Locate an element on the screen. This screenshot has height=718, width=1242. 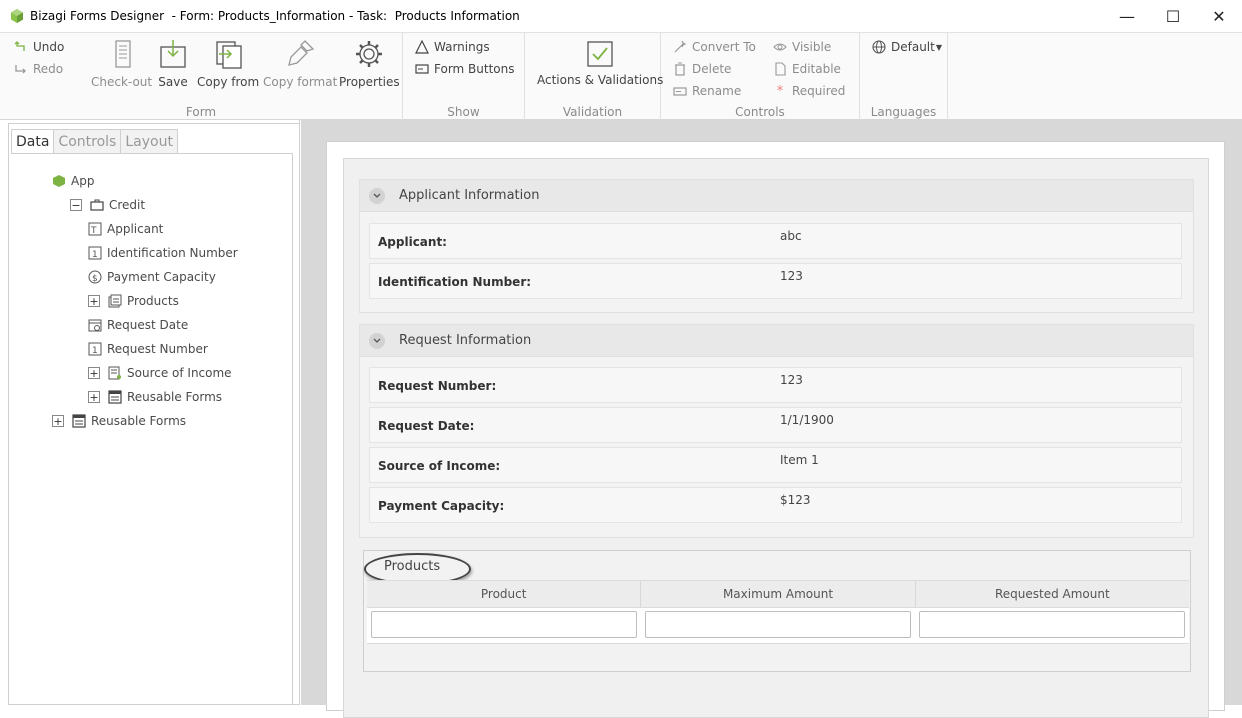
svg-text: T is located at coordinates (93, 231).